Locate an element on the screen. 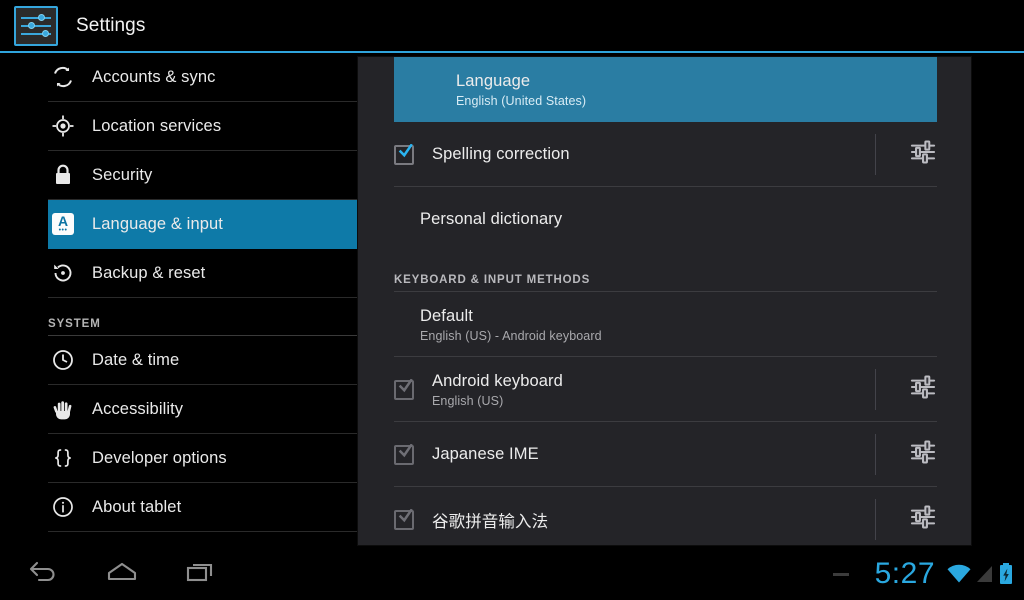  sidebar-item-developer-options: Developer options is located at coordinates (202, 458).